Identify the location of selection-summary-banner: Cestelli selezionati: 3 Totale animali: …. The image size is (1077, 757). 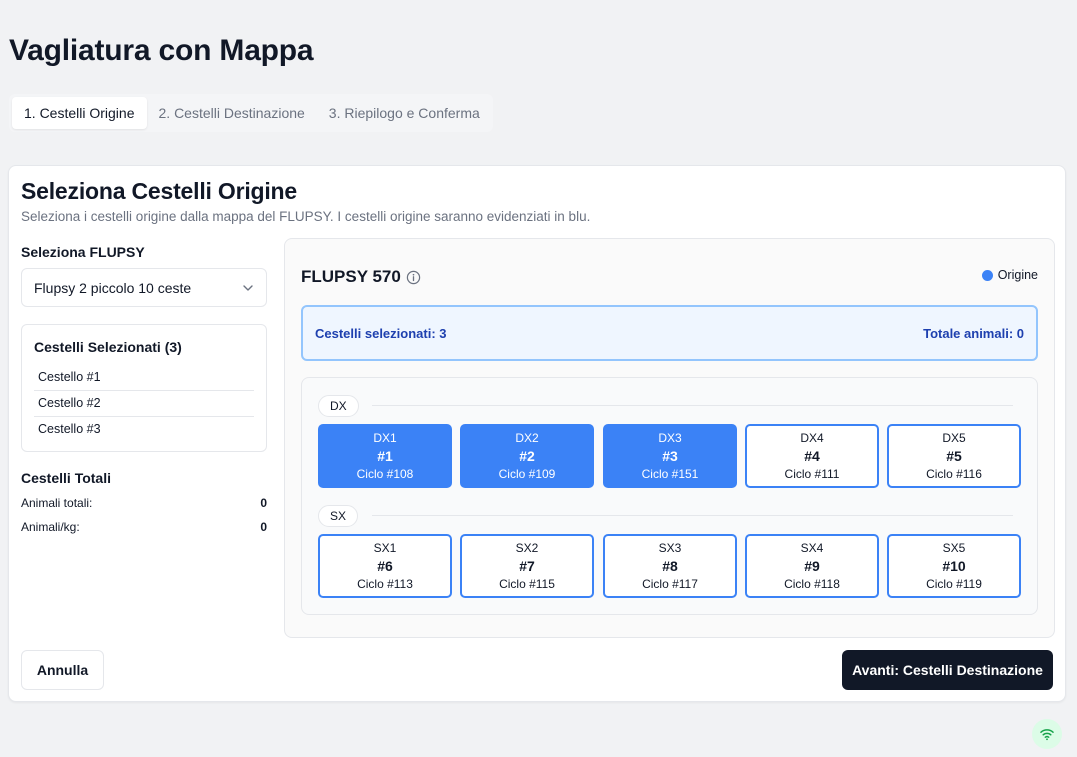
(669, 333).